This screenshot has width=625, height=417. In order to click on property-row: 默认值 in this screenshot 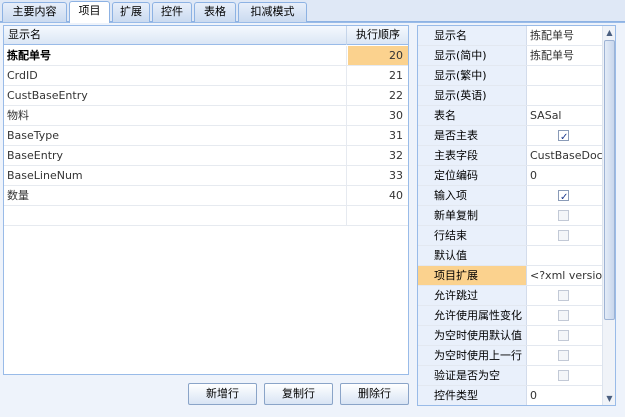, I will do `click(510, 256)`.